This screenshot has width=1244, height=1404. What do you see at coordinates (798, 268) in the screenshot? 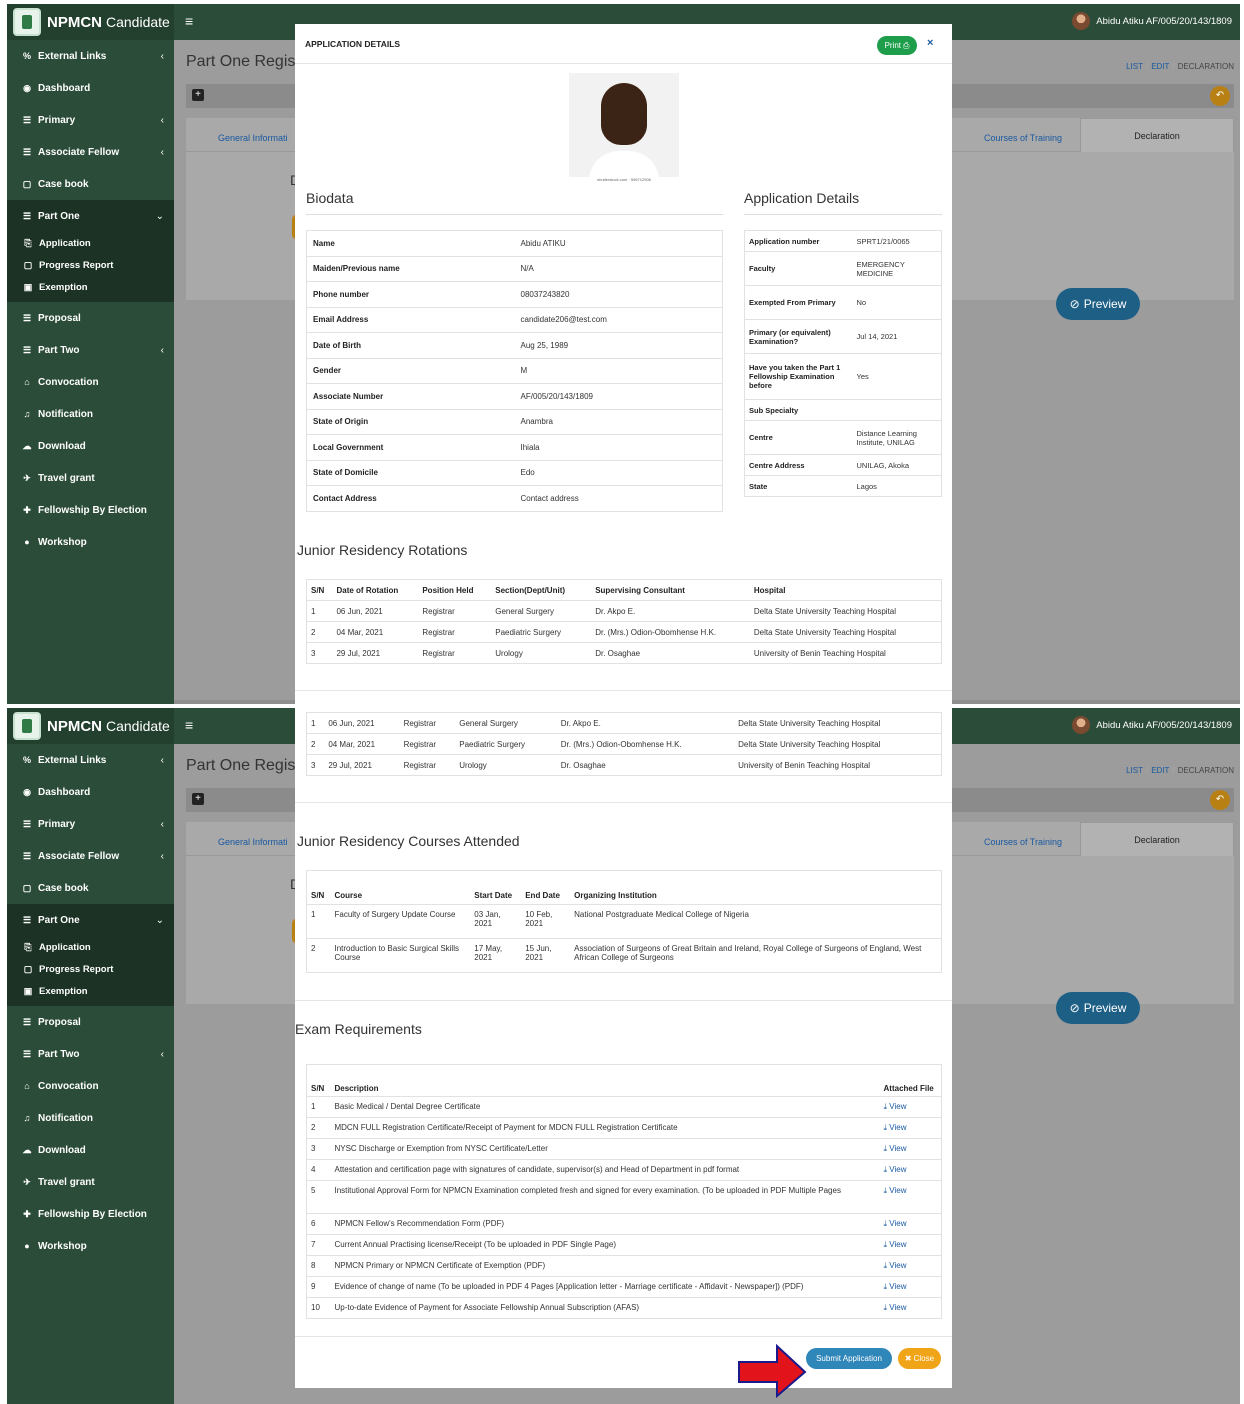
I see `field-label: Faculty` at bounding box center [798, 268].